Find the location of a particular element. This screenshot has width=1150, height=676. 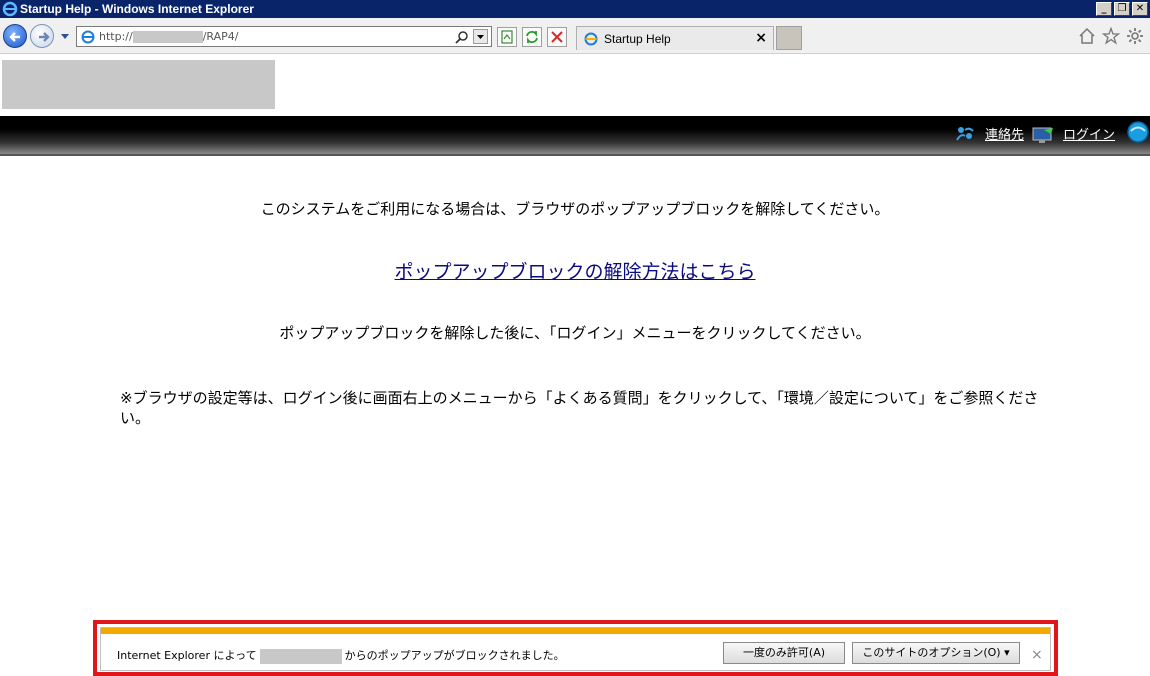

popup-unblock-help-link: ポップアップブロックの解除方法はこちら is located at coordinates (575, 270).